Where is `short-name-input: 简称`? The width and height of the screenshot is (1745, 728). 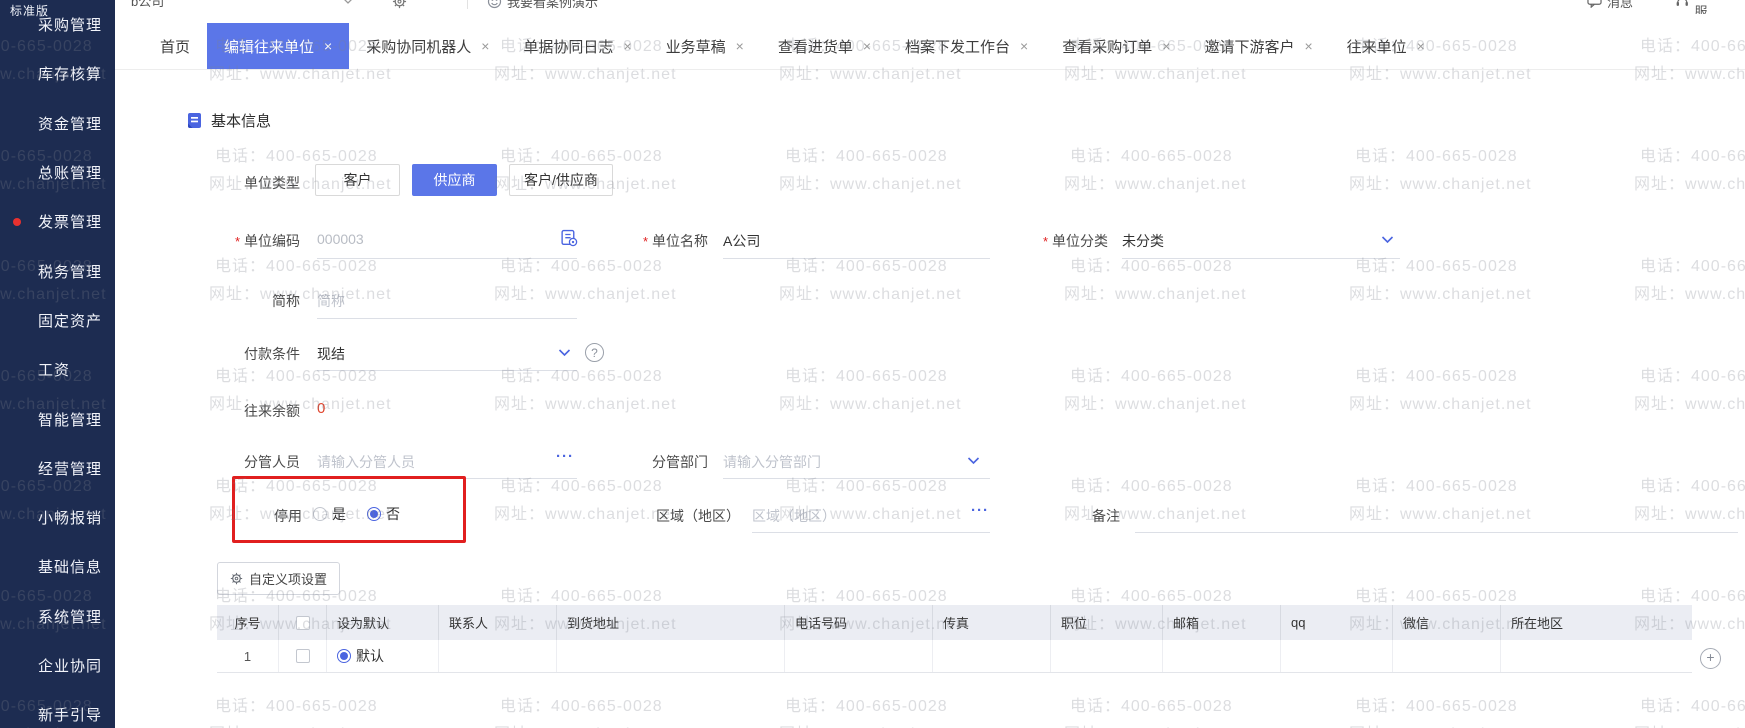 short-name-input: 简称 is located at coordinates (331, 301).